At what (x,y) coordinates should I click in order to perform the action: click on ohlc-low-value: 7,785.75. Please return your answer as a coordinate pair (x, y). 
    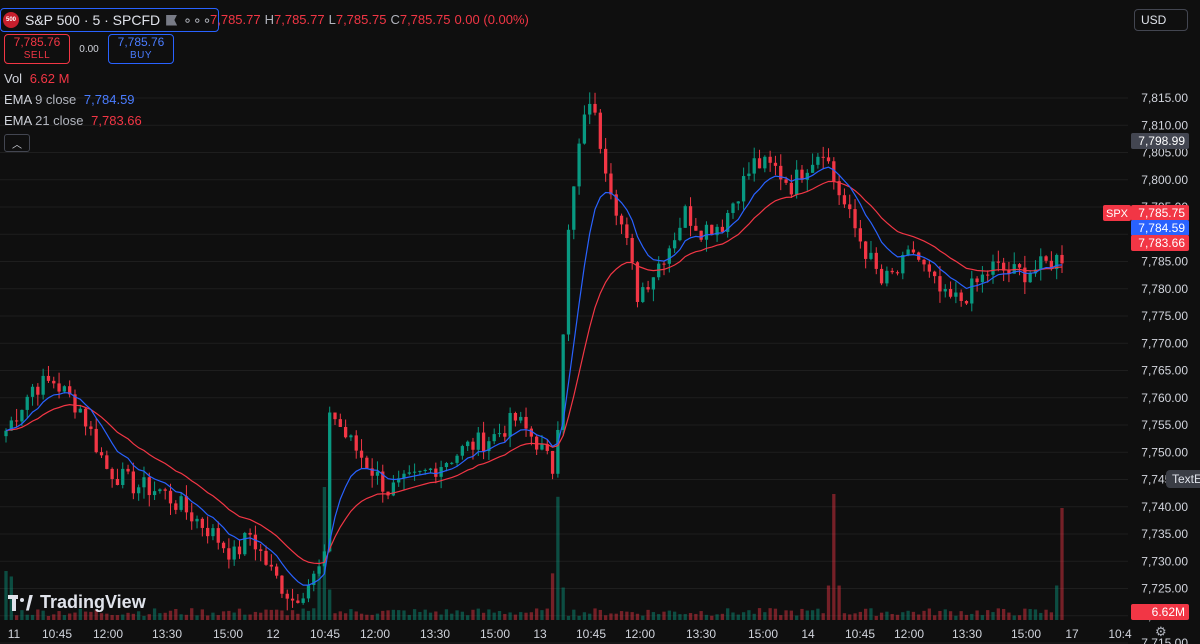
    Looking at the image, I should click on (361, 19).